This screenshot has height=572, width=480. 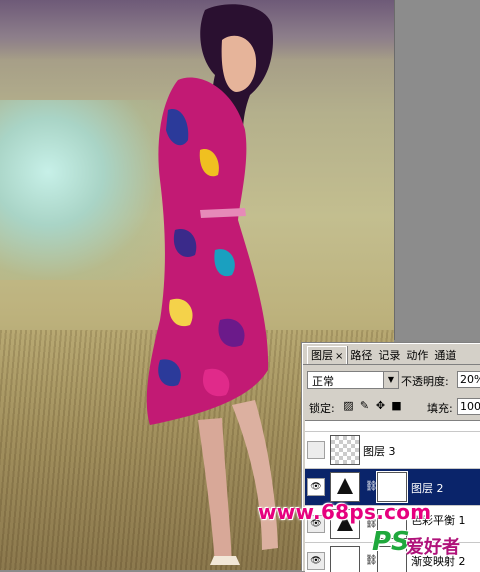 I want to click on chain-link-icon: ⛓, so click(x=371, y=486).